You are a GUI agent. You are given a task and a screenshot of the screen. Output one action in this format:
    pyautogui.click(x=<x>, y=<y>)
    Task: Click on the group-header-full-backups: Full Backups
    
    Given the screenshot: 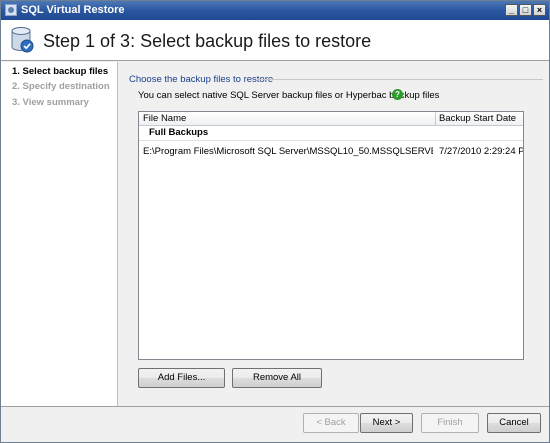 What is the action you would take?
    pyautogui.click(x=178, y=132)
    